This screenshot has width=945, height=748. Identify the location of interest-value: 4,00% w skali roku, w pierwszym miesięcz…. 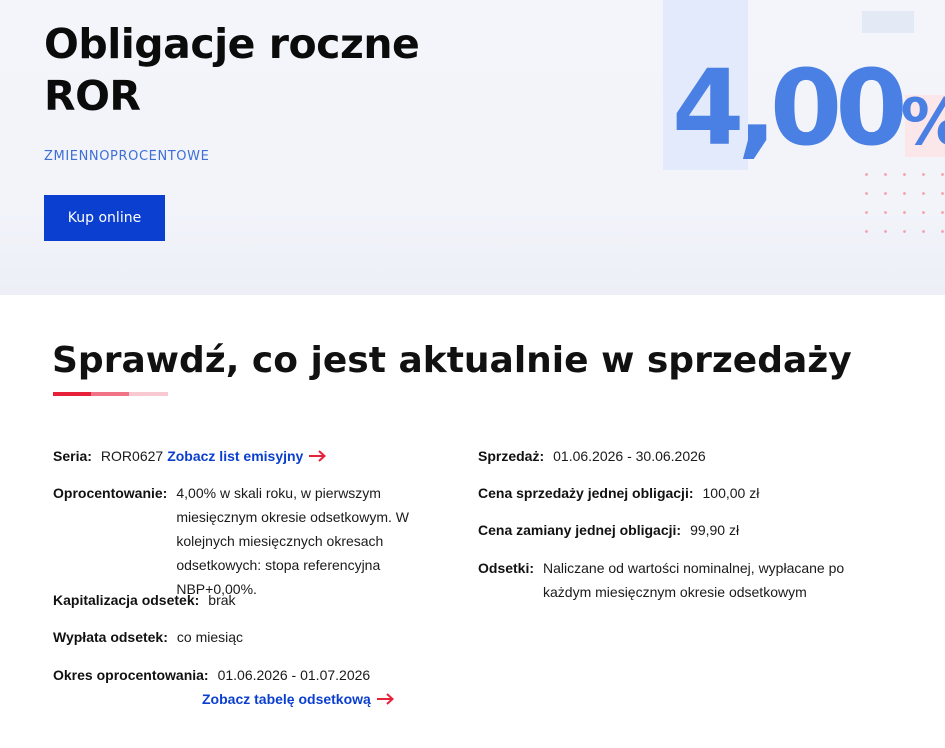
(292, 541).